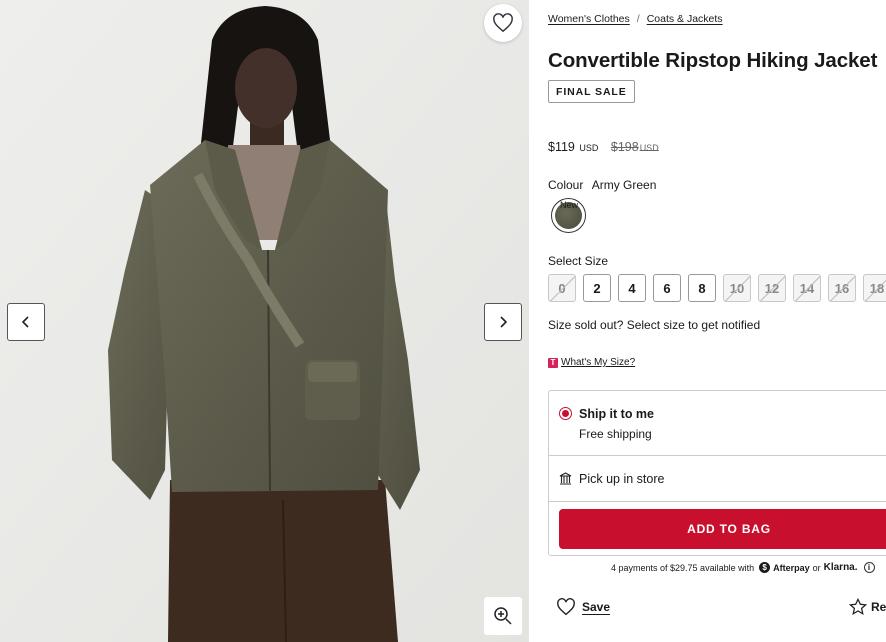 Image resolution: width=886 pixels, height=642 pixels. What do you see at coordinates (683, 567) in the screenshot?
I see `installment-text: 4 payments of $29.75 available with` at bounding box center [683, 567].